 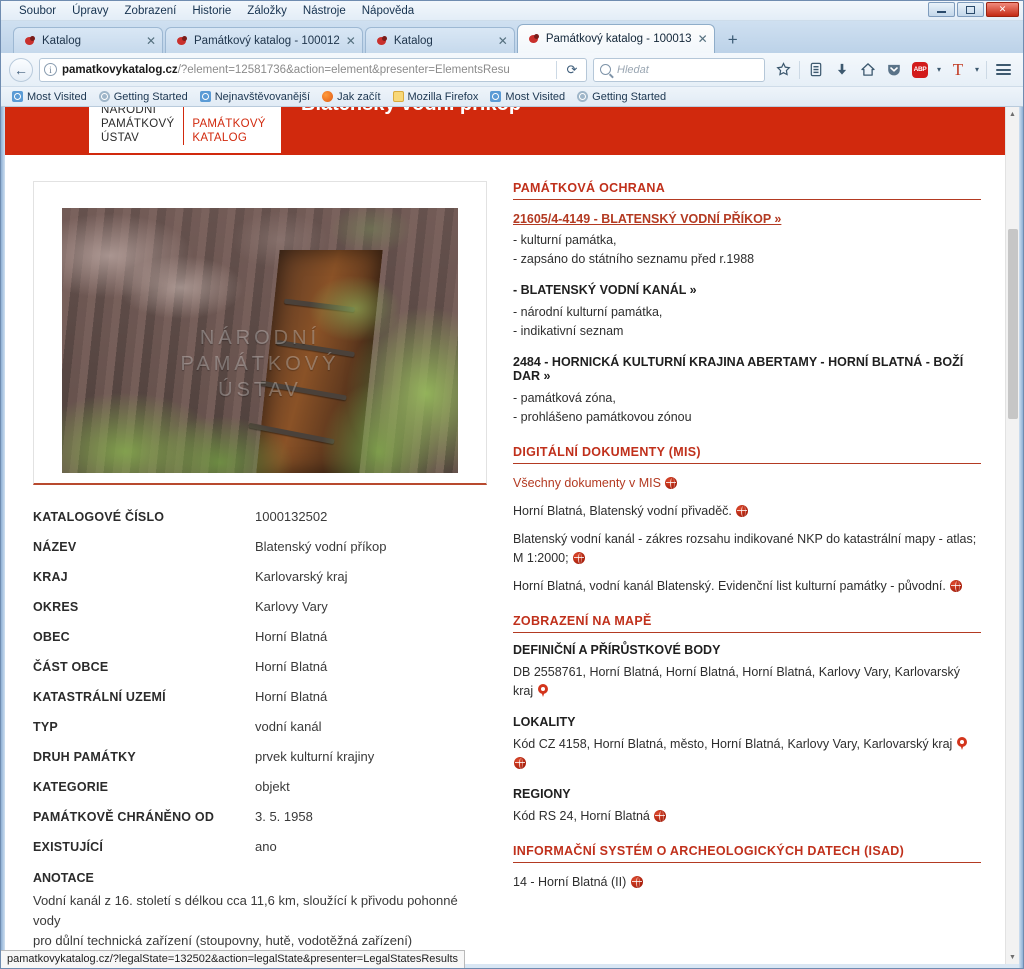 What do you see at coordinates (588, 312) in the screenshot?
I see `protection-bullet: - národní kulturní památka,` at bounding box center [588, 312].